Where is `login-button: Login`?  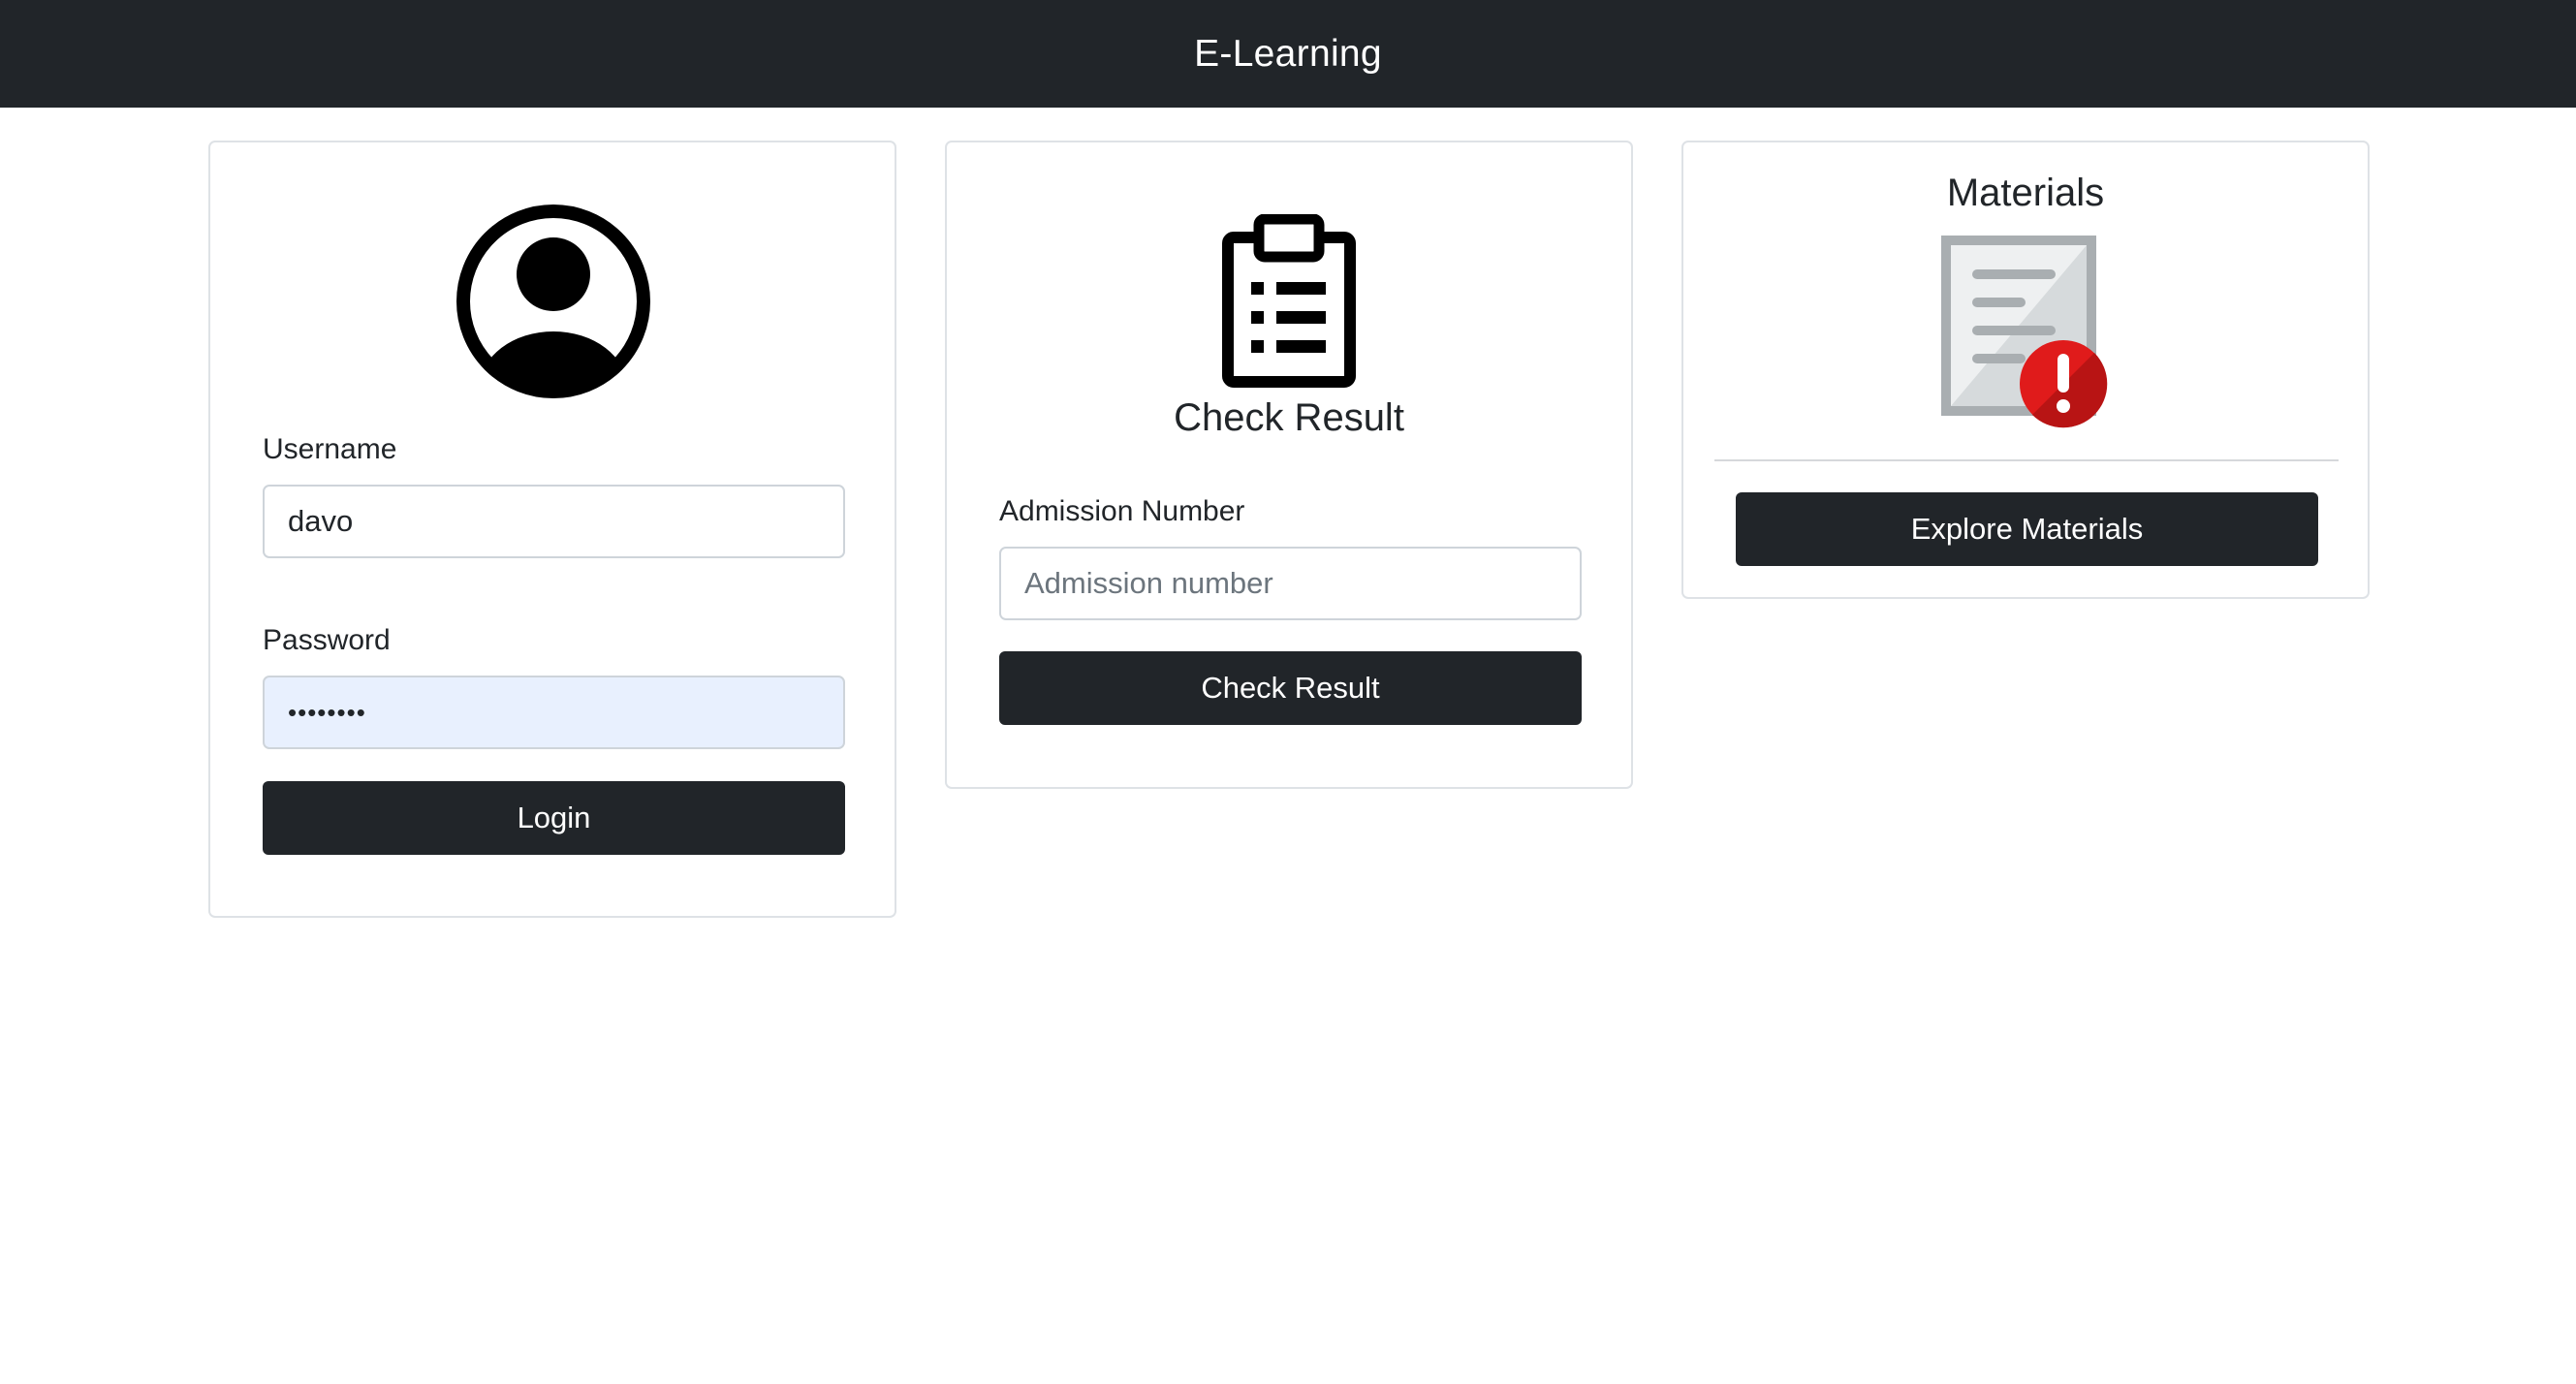 login-button: Login is located at coordinates (554, 818).